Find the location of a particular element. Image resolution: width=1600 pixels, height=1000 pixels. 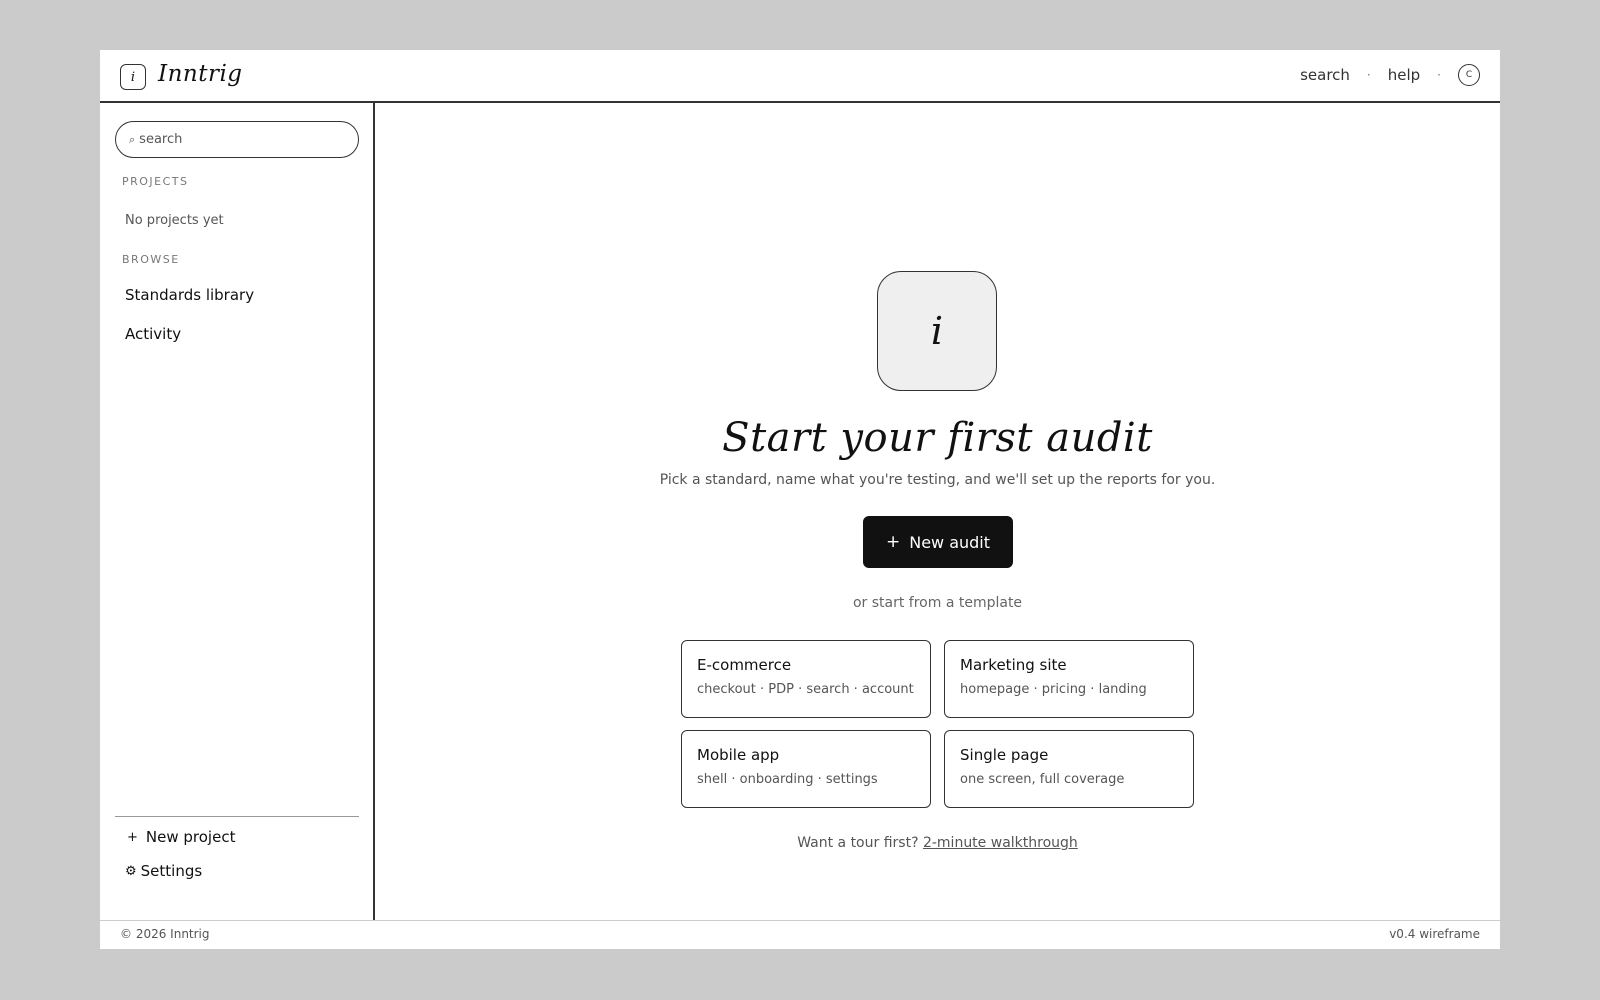

new-audit-button: + New audit is located at coordinates (938, 542).